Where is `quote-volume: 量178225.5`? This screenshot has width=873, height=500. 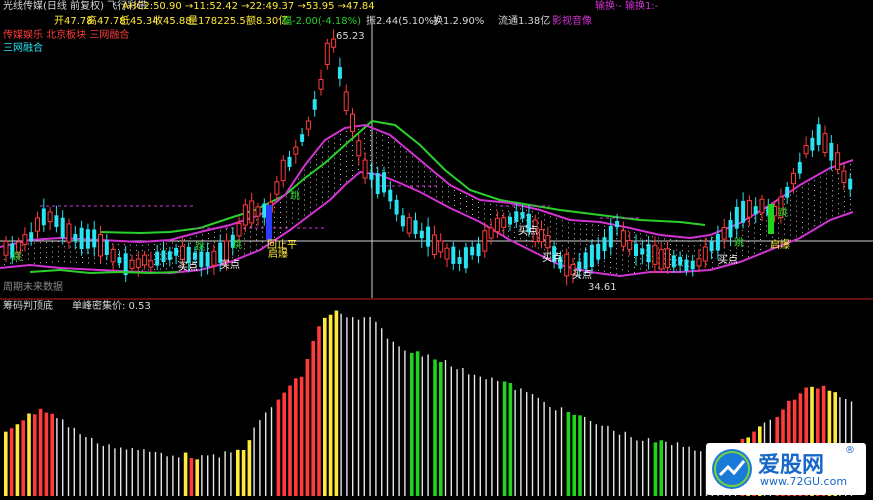
quote-volume: 量178225.5 is located at coordinates (217, 21).